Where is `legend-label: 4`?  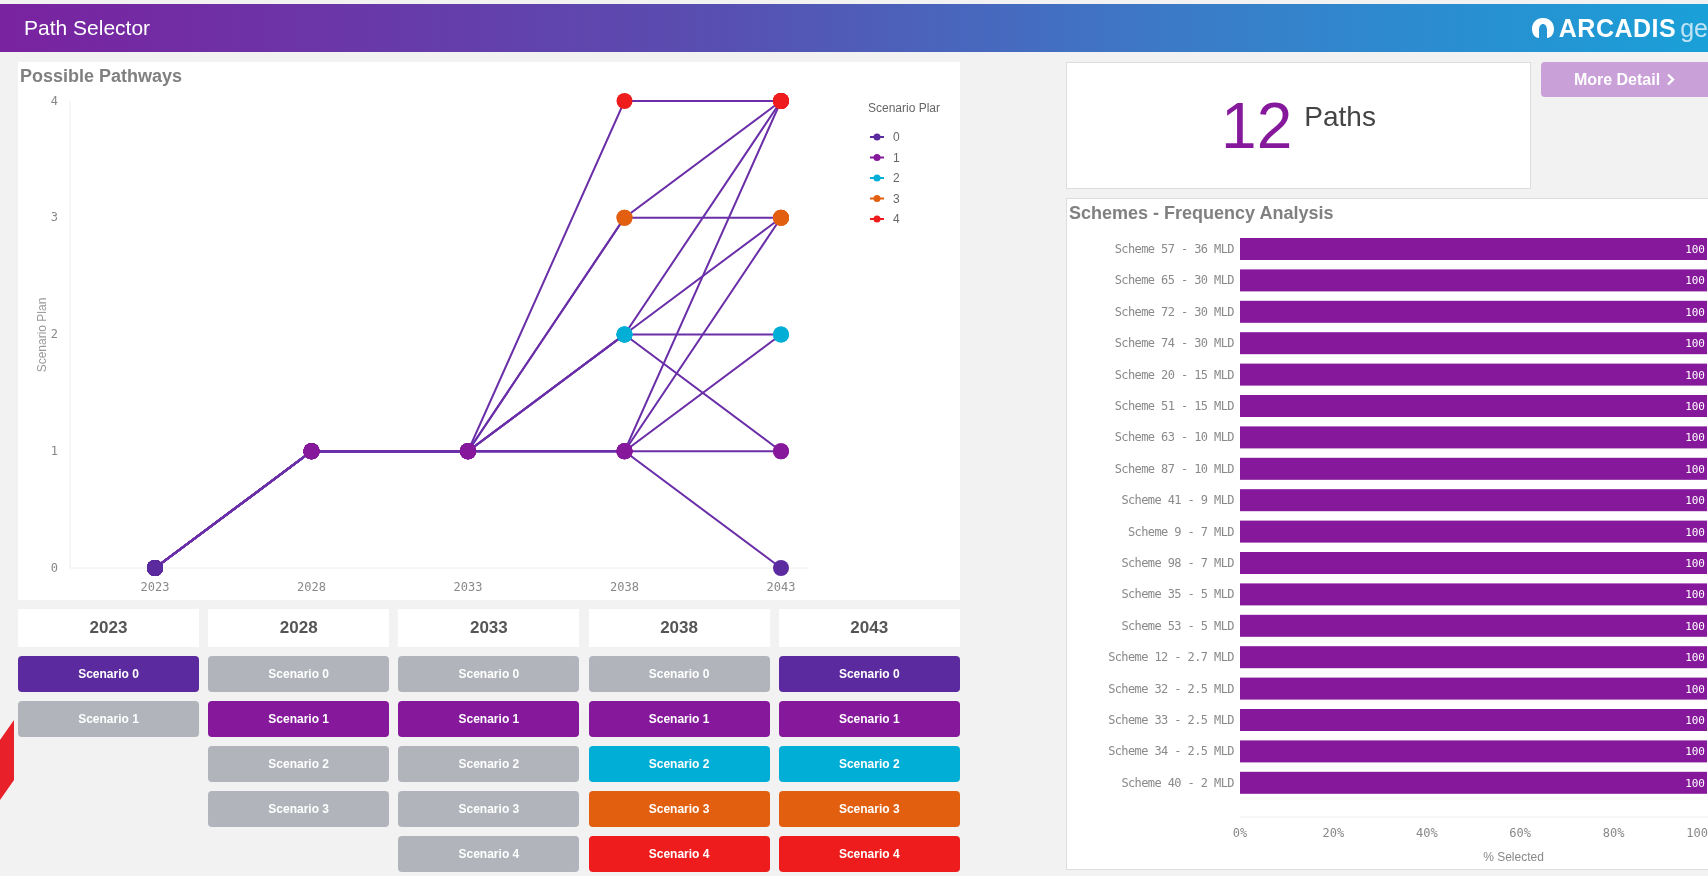
legend-label: 4 is located at coordinates (896, 219).